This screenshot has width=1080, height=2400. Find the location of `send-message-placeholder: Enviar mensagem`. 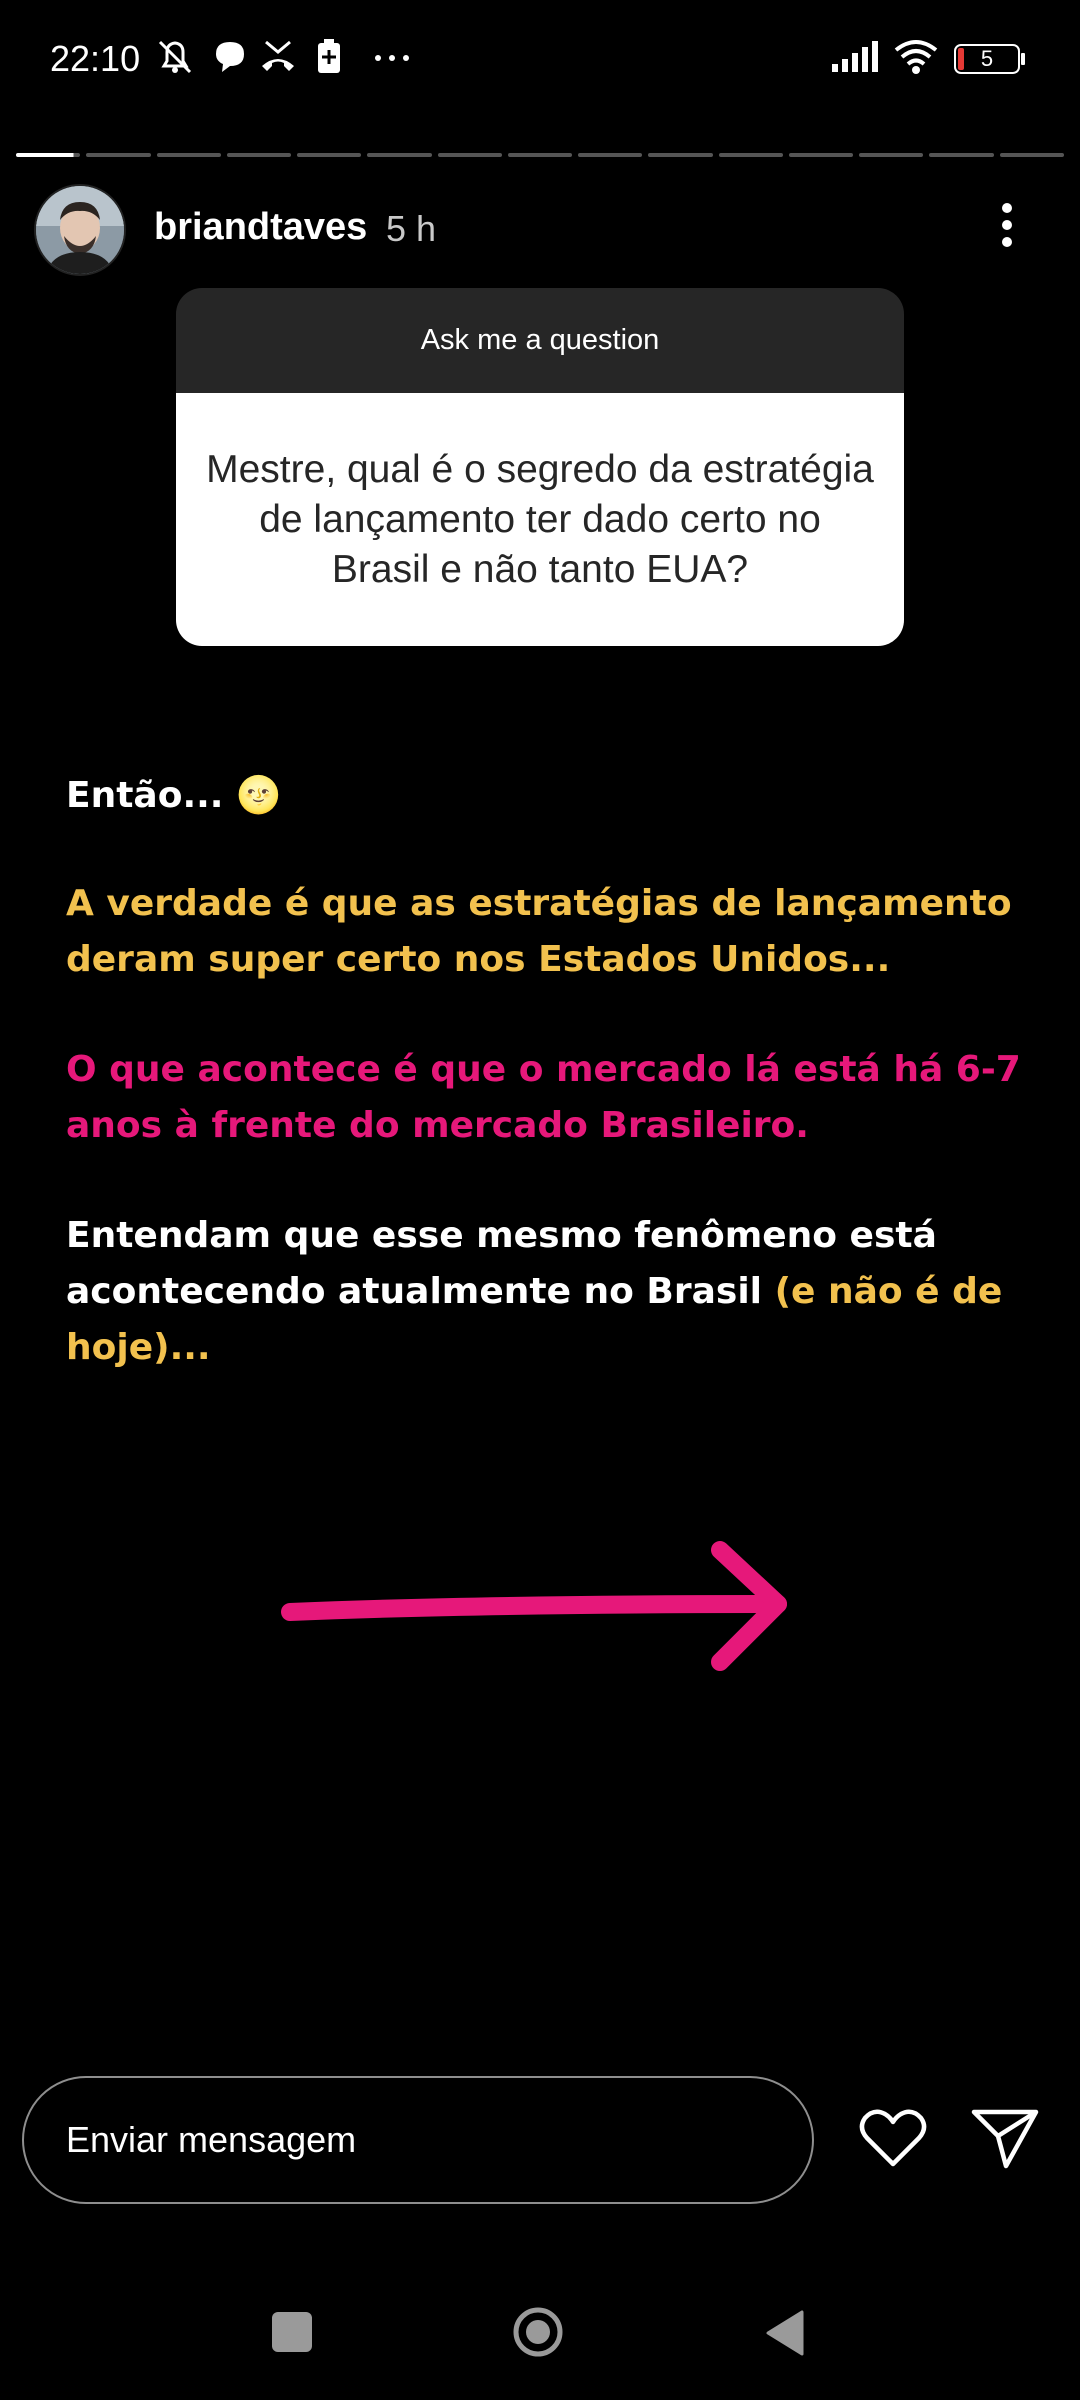

send-message-placeholder: Enviar mensagem is located at coordinates (211, 2139).